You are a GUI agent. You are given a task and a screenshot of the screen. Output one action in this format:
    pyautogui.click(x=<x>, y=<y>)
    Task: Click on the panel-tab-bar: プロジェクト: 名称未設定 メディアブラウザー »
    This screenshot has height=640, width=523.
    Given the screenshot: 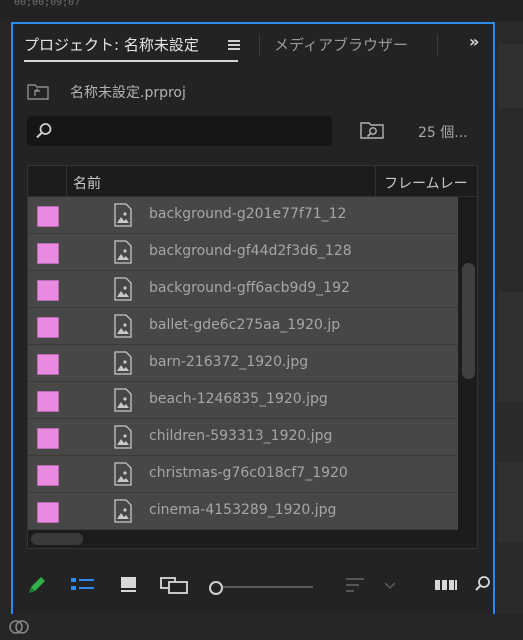 What is the action you would take?
    pyautogui.click(x=253, y=44)
    